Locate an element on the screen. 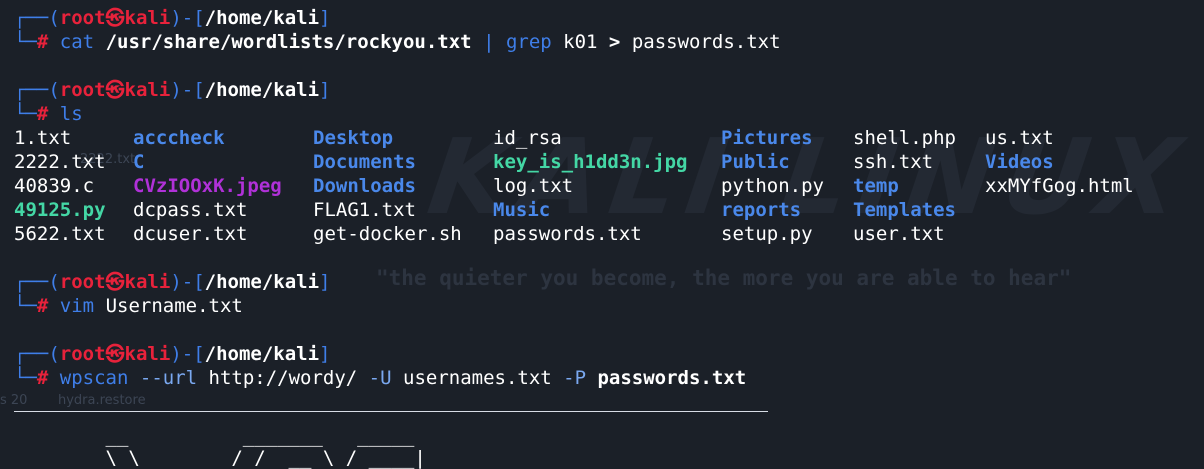  command-line: └─# ls is located at coordinates (48, 114).